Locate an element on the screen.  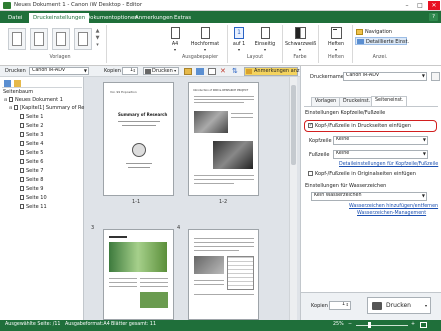
tab-seiteneinst: Seiteneinst. is located at coordinates (389, 101).